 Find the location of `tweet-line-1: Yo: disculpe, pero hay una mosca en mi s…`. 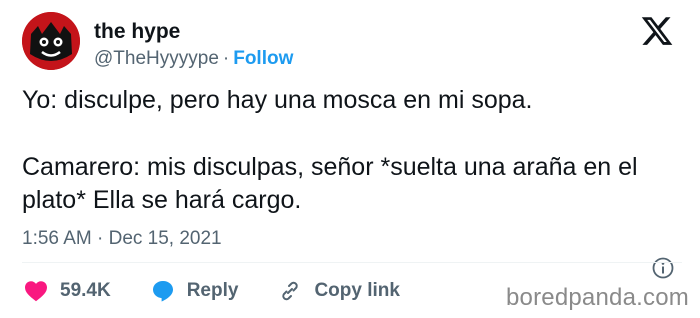

tweet-line-1: Yo: disculpe, pero hay una mosca en mi s… is located at coordinates (277, 100).